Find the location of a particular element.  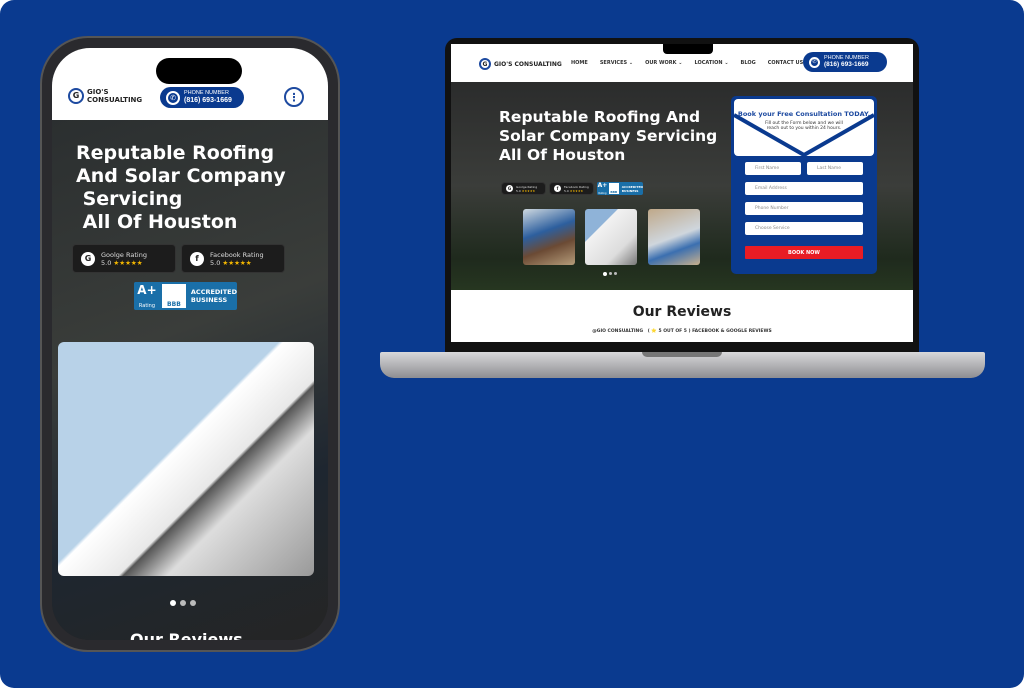

nav-contact: CONTACT US is located at coordinates (785, 63).